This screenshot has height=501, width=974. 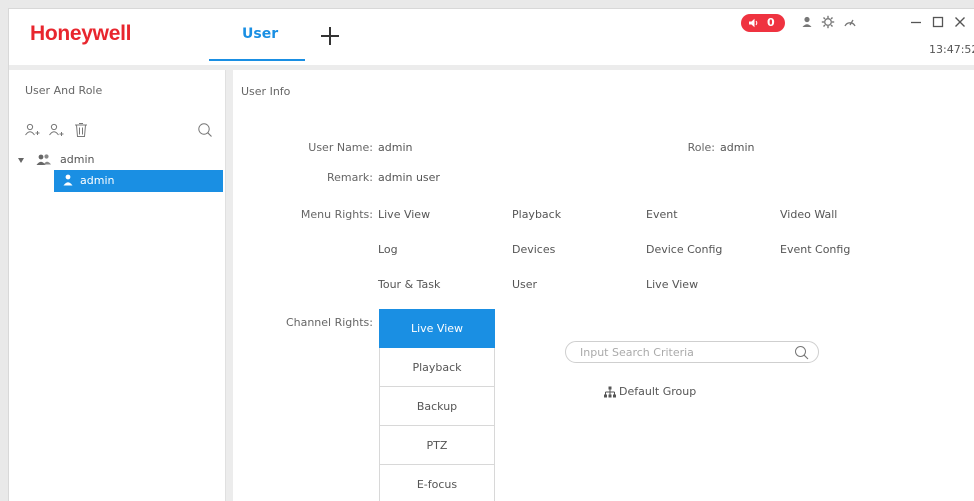 What do you see at coordinates (409, 284) in the screenshot?
I see `menu-right-item: Tour & Task` at bounding box center [409, 284].